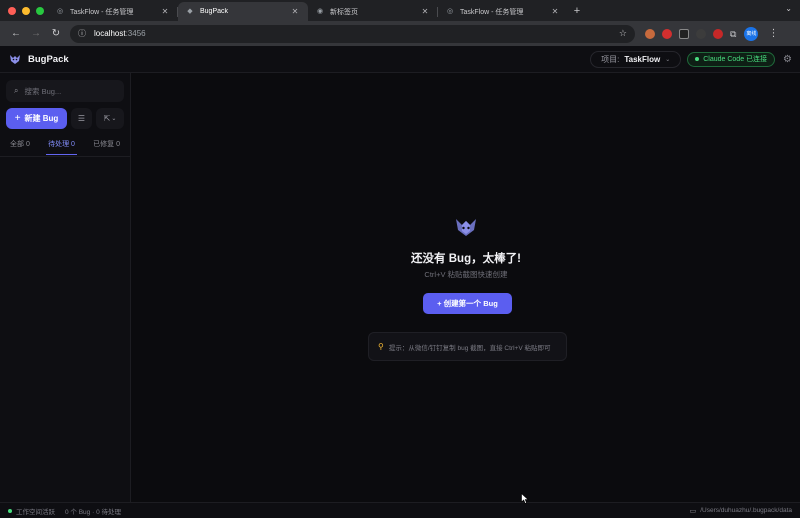 Image resolution: width=800 pixels, height=518 pixels. I want to click on create-first-bug-button: + 创建第一个 Bug, so click(467, 303).